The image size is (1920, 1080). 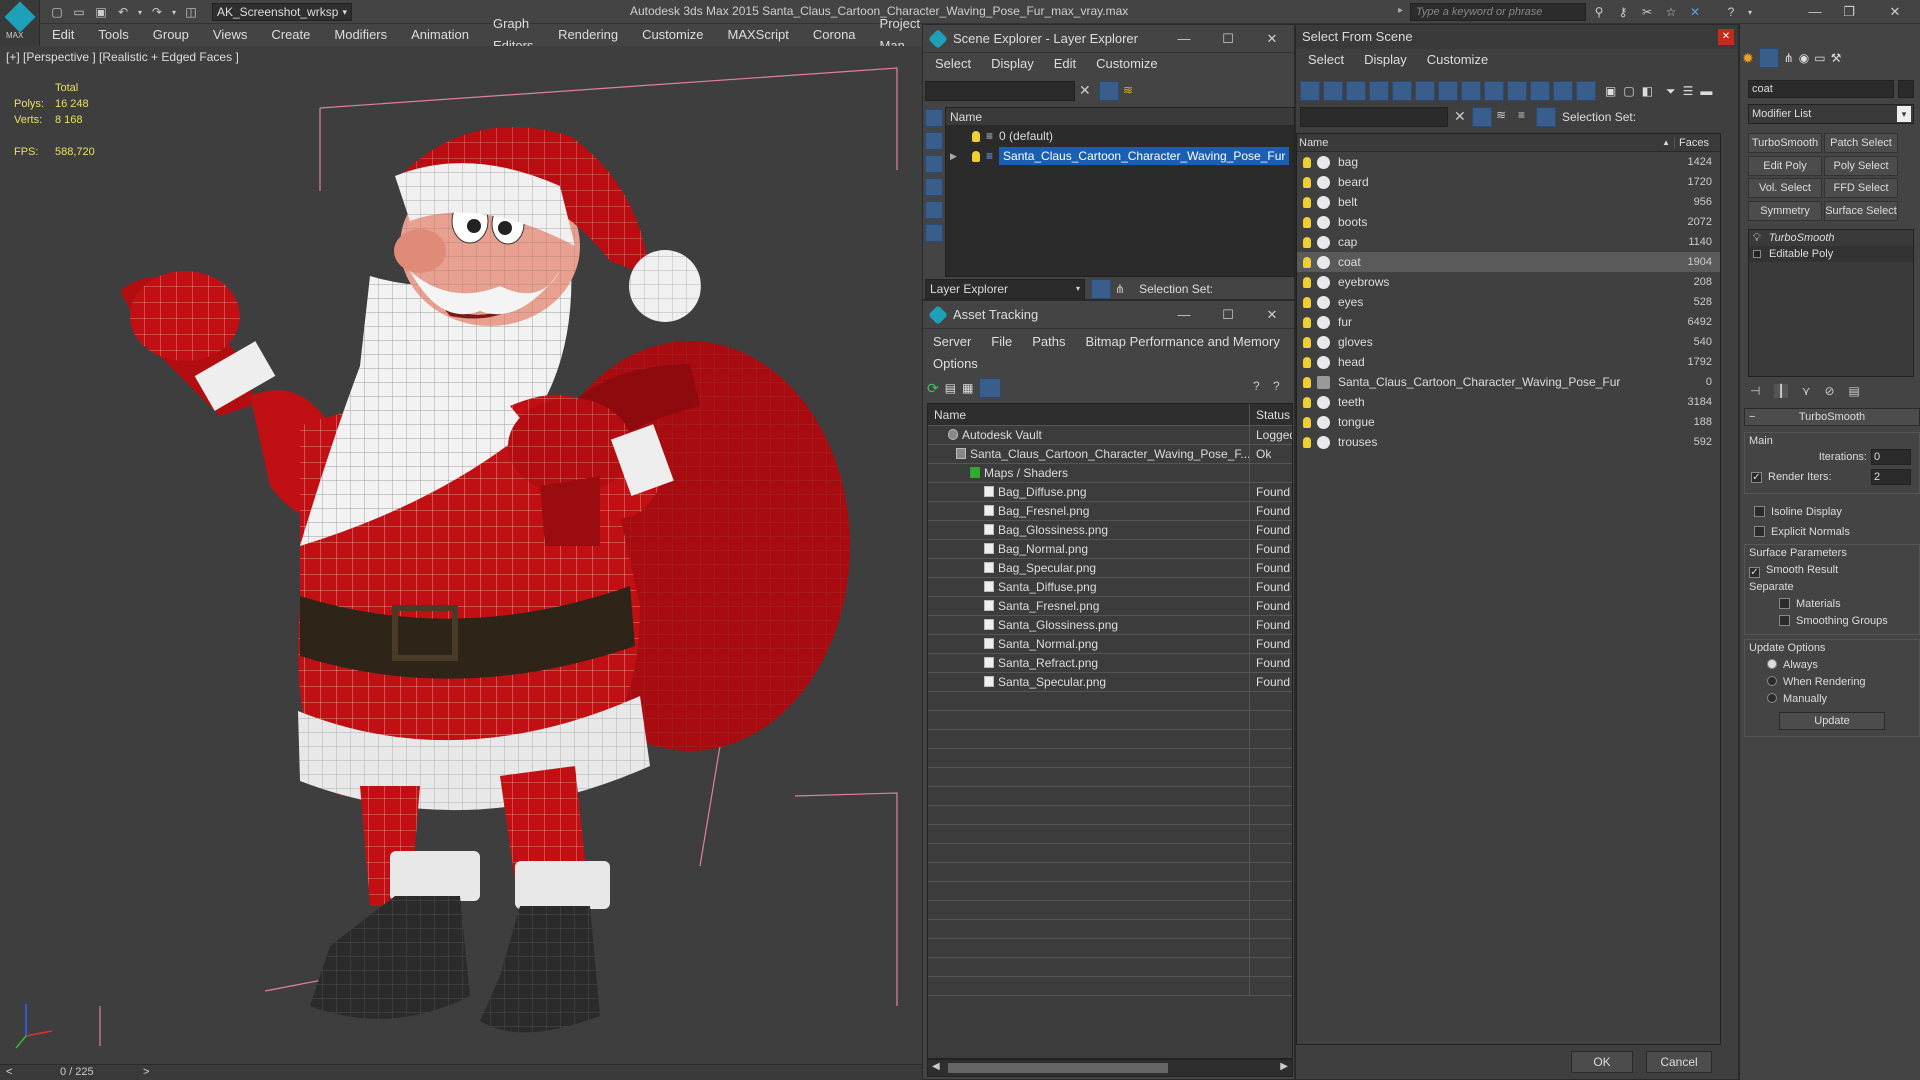 I want to click on minimize-button: —, so click(x=1815, y=12).